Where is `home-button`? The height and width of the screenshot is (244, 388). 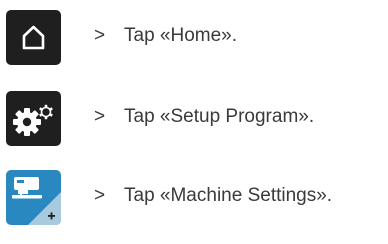
home-button is located at coordinates (33, 37).